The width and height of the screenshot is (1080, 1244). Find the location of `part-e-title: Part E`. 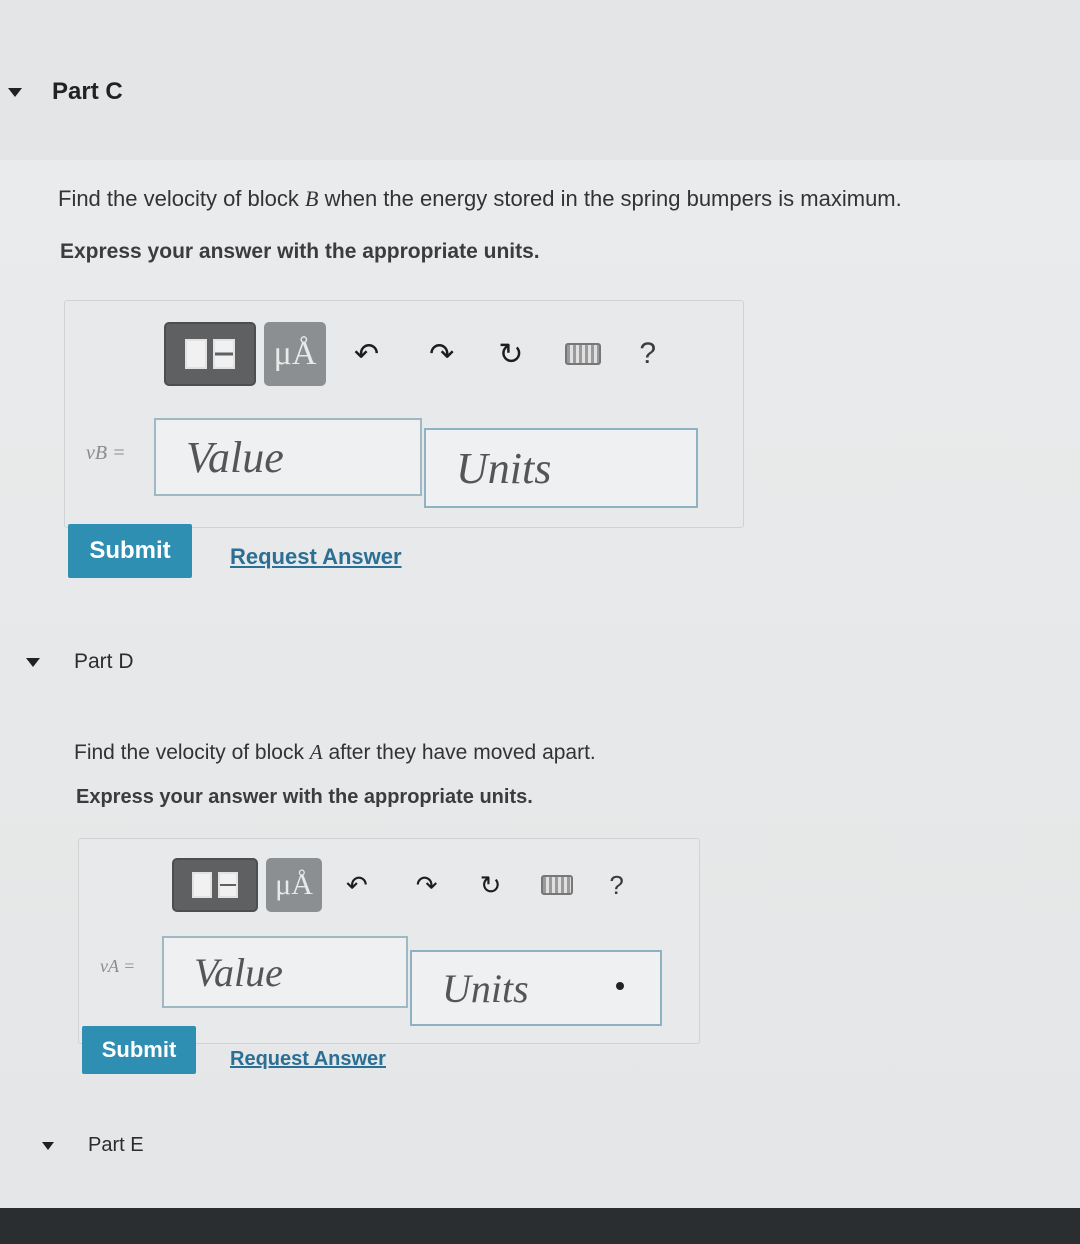

part-e-title: Part E is located at coordinates (116, 1145).